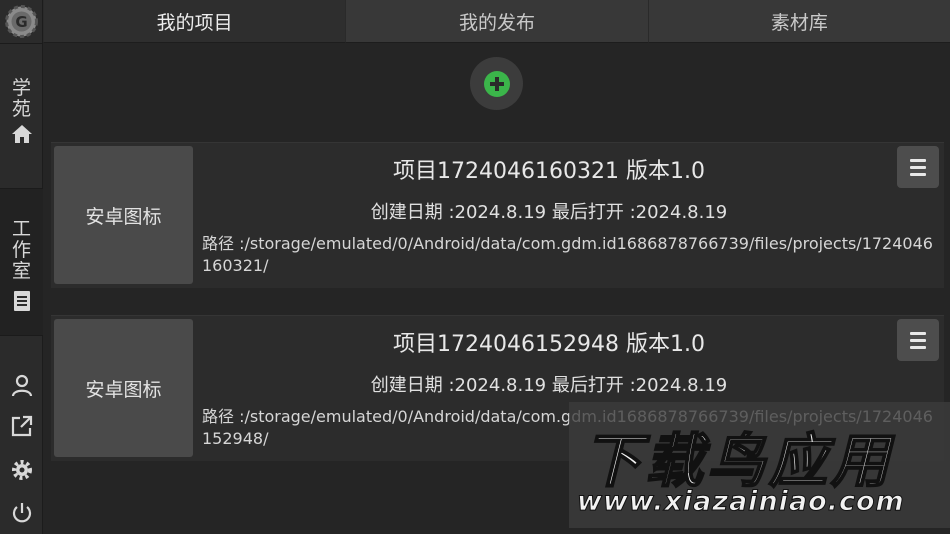  What do you see at coordinates (21, 512) in the screenshot?
I see `power-icon` at bounding box center [21, 512].